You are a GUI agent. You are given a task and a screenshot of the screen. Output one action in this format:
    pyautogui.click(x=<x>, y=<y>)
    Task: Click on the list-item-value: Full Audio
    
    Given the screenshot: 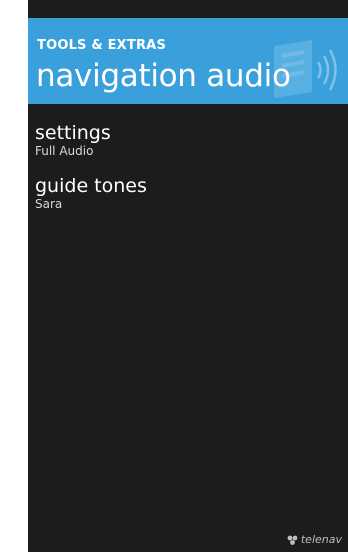 What is the action you would take?
    pyautogui.click(x=64, y=151)
    